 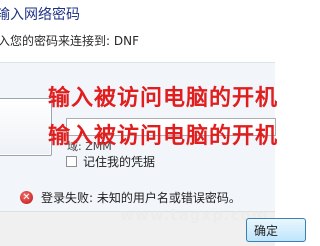 I want to click on dialog-subtitle: 入您的密码来连接到: DNF, so click(x=69, y=41).